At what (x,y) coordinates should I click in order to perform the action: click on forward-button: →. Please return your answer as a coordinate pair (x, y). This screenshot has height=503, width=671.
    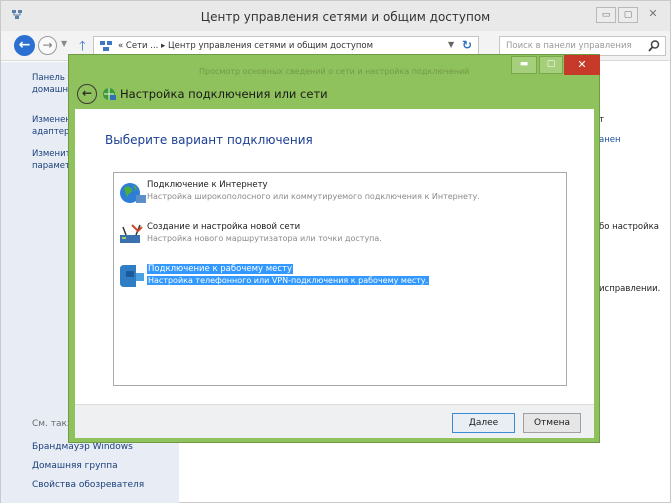
    Looking at the image, I should click on (47, 45).